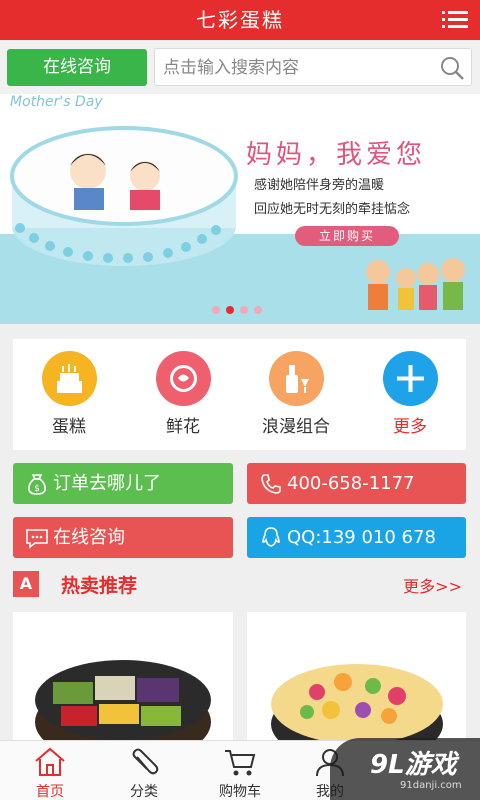 The height and width of the screenshot is (800, 480). I want to click on paperclip-icon, so click(145, 761).